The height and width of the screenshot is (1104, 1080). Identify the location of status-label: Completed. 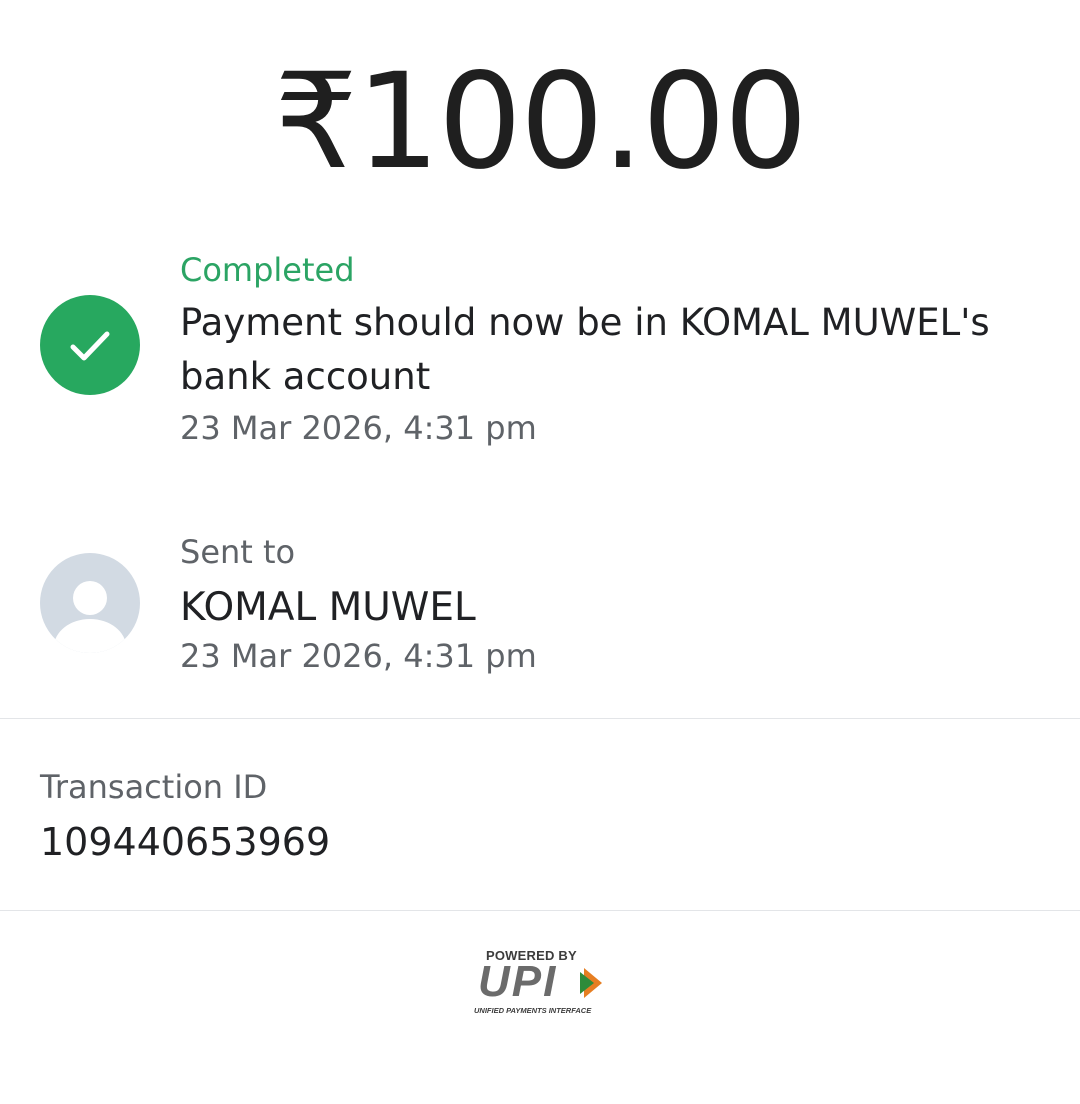
(267, 270).